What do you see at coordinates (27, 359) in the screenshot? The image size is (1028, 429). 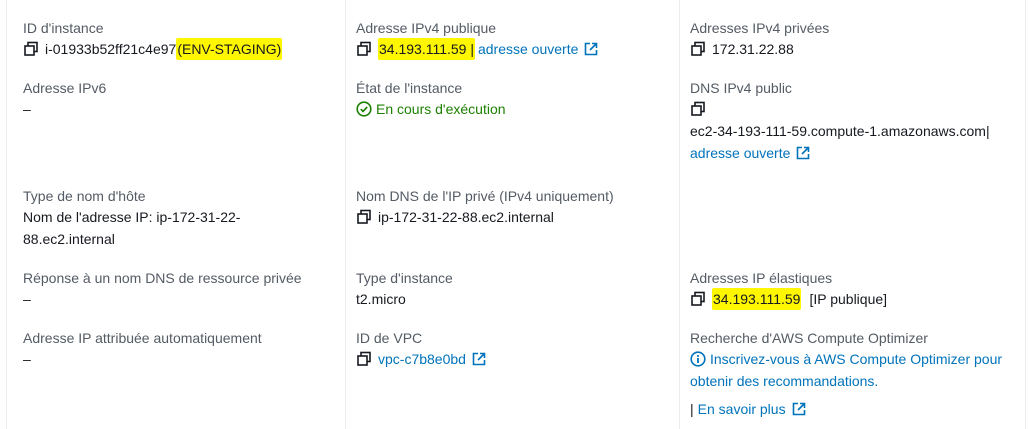 I see `auto-ip-value: –` at bounding box center [27, 359].